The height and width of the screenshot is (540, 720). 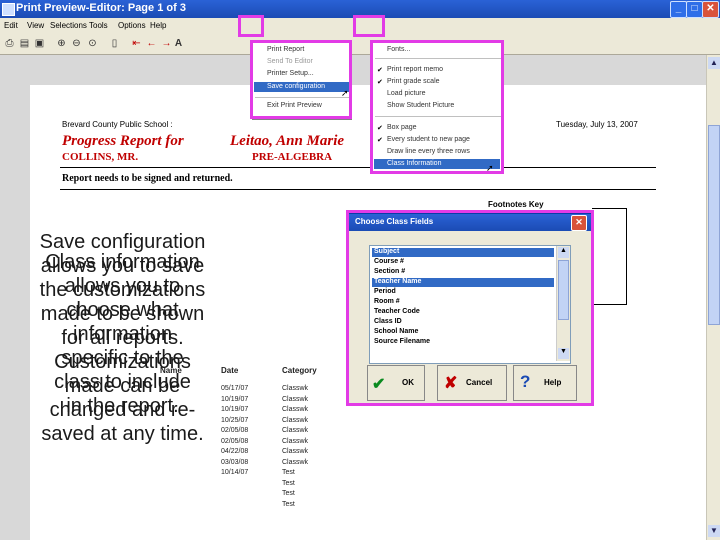 I want to click on scroll-up-icon: ▲, so click(x=714, y=63).